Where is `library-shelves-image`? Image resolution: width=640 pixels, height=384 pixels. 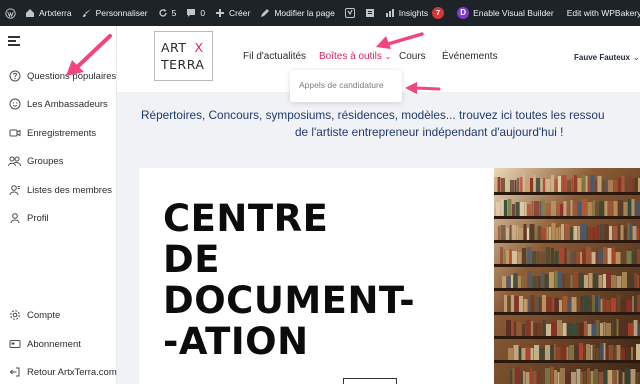 library-shelves-image is located at coordinates (567, 276).